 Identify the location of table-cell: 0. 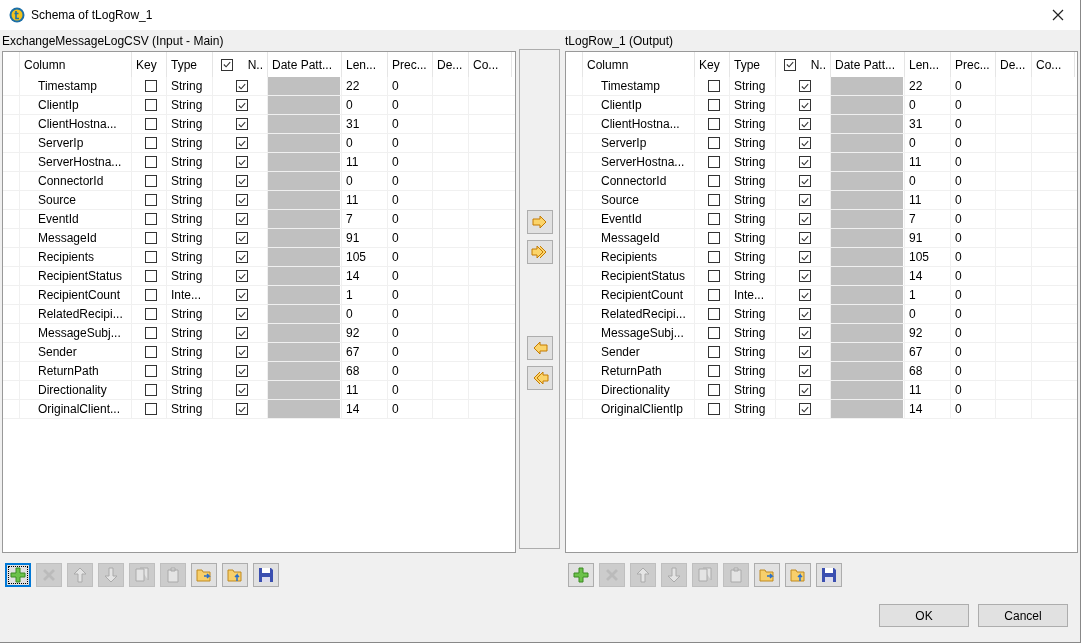
(349, 314).